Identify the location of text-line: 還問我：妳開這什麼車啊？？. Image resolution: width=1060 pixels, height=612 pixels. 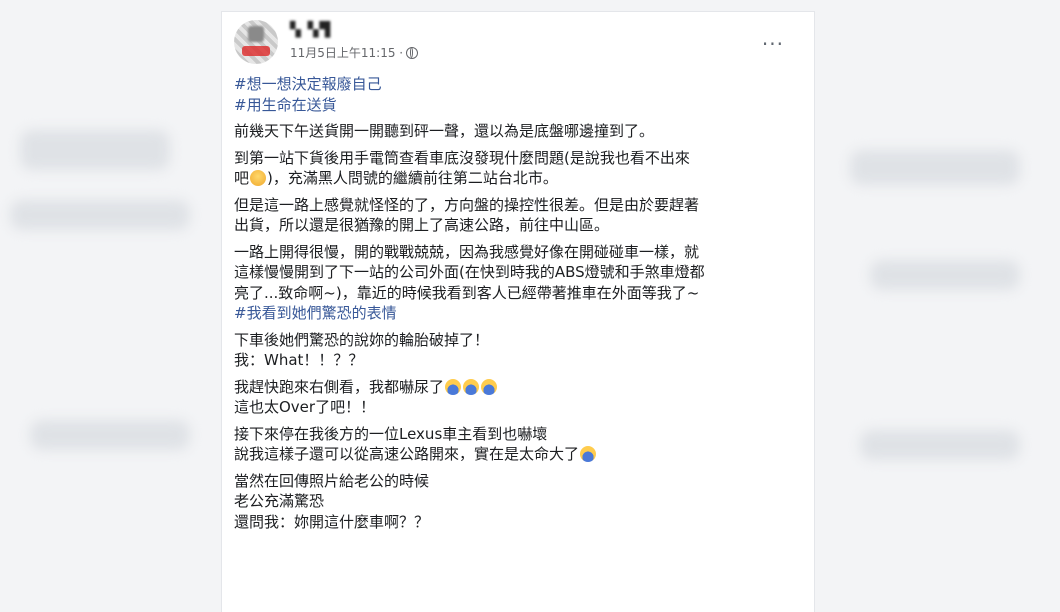
(332, 521).